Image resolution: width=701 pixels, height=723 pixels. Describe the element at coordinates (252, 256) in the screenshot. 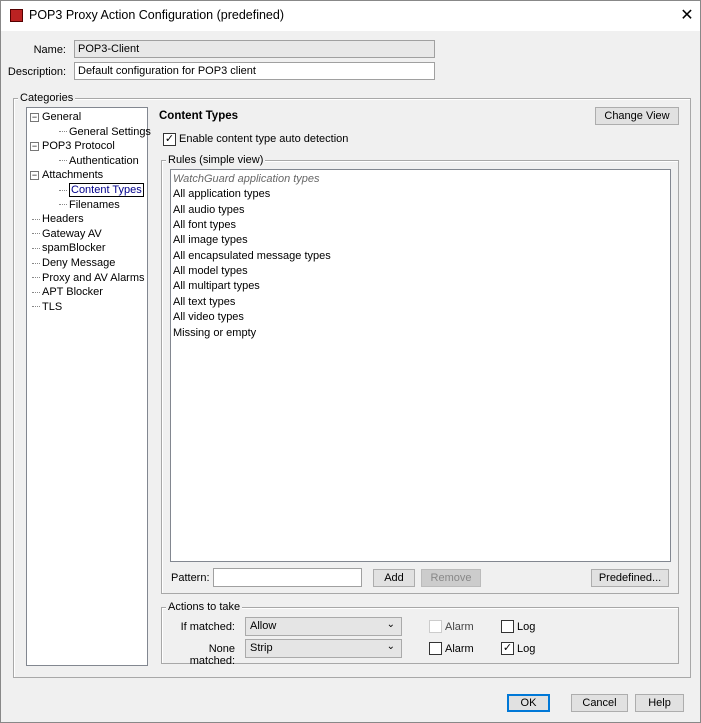

I see `rule-item: All encapsulated message types` at that location.